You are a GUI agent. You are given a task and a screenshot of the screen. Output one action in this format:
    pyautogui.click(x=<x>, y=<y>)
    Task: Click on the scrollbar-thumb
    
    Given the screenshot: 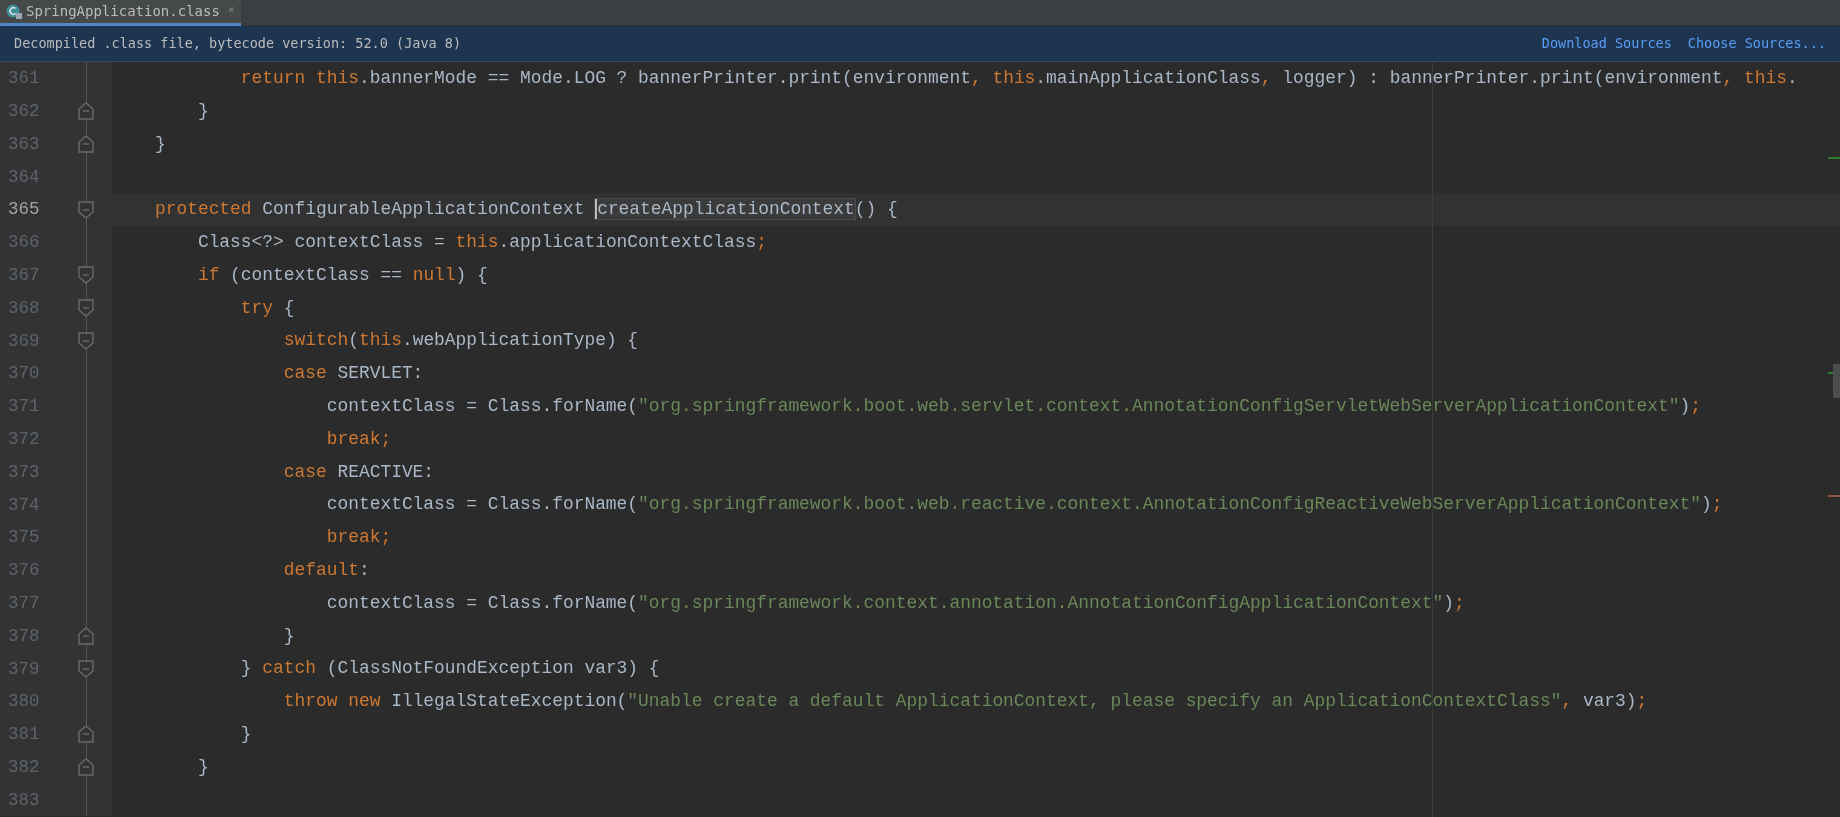 What is the action you would take?
    pyautogui.click(x=1836, y=381)
    